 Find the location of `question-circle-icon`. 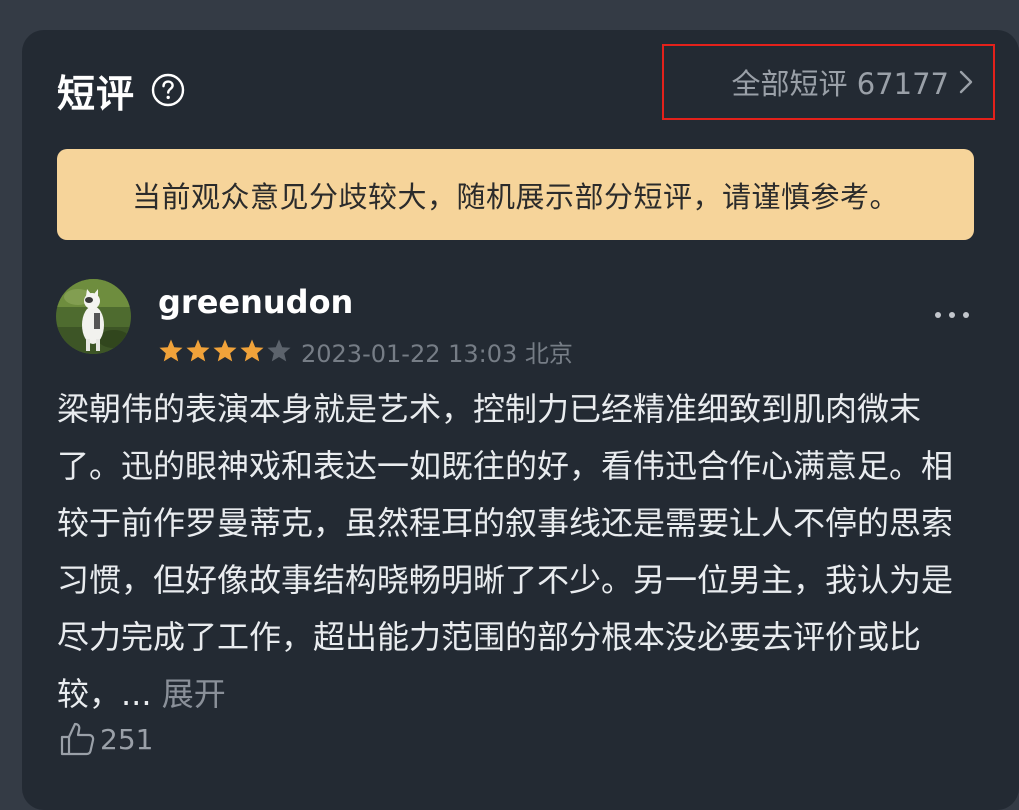

question-circle-icon is located at coordinates (168, 90).